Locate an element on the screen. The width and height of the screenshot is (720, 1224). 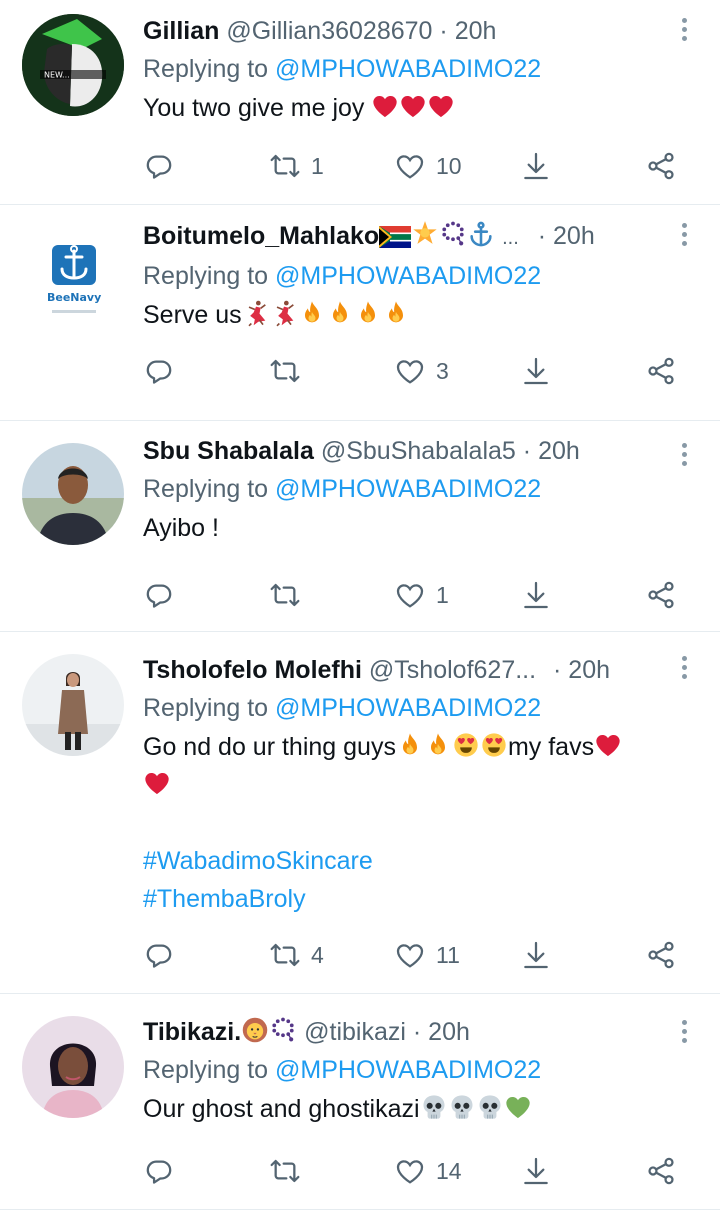
tweet-text-content: Serve us is located at coordinates (192, 315).